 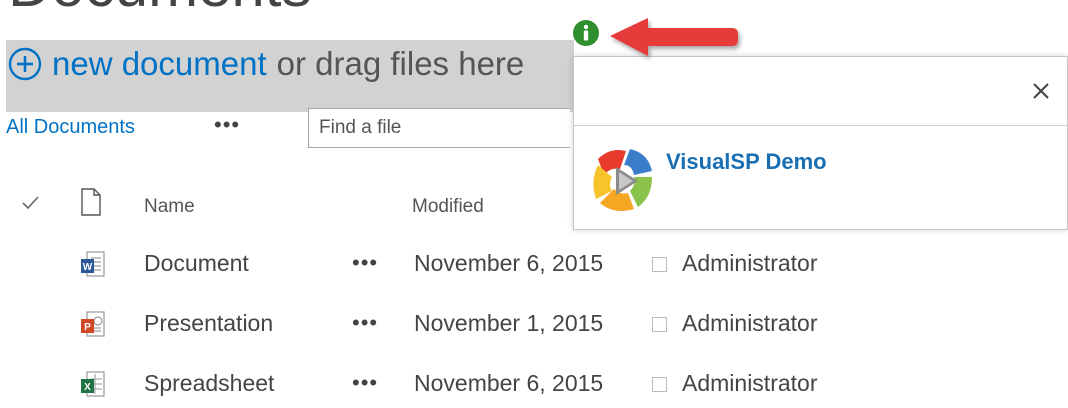 I want to click on search-input, so click(x=439, y=128).